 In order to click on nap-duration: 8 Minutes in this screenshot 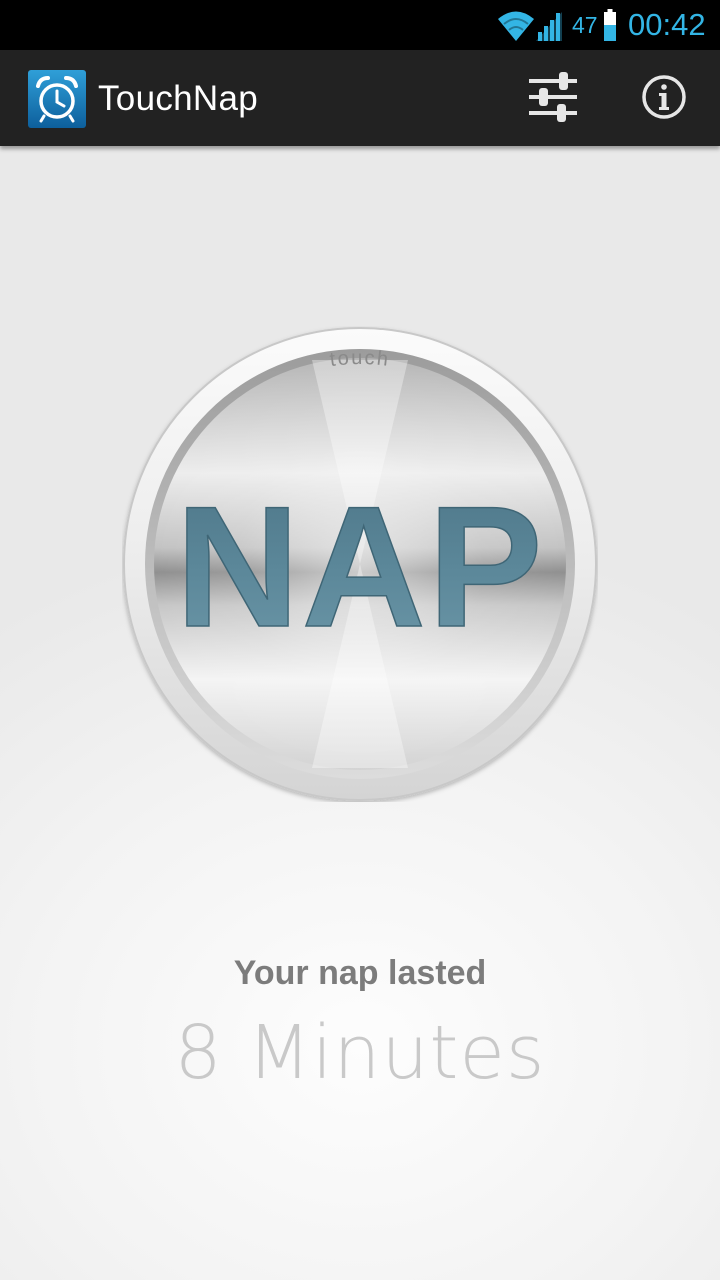, I will do `click(360, 1053)`.